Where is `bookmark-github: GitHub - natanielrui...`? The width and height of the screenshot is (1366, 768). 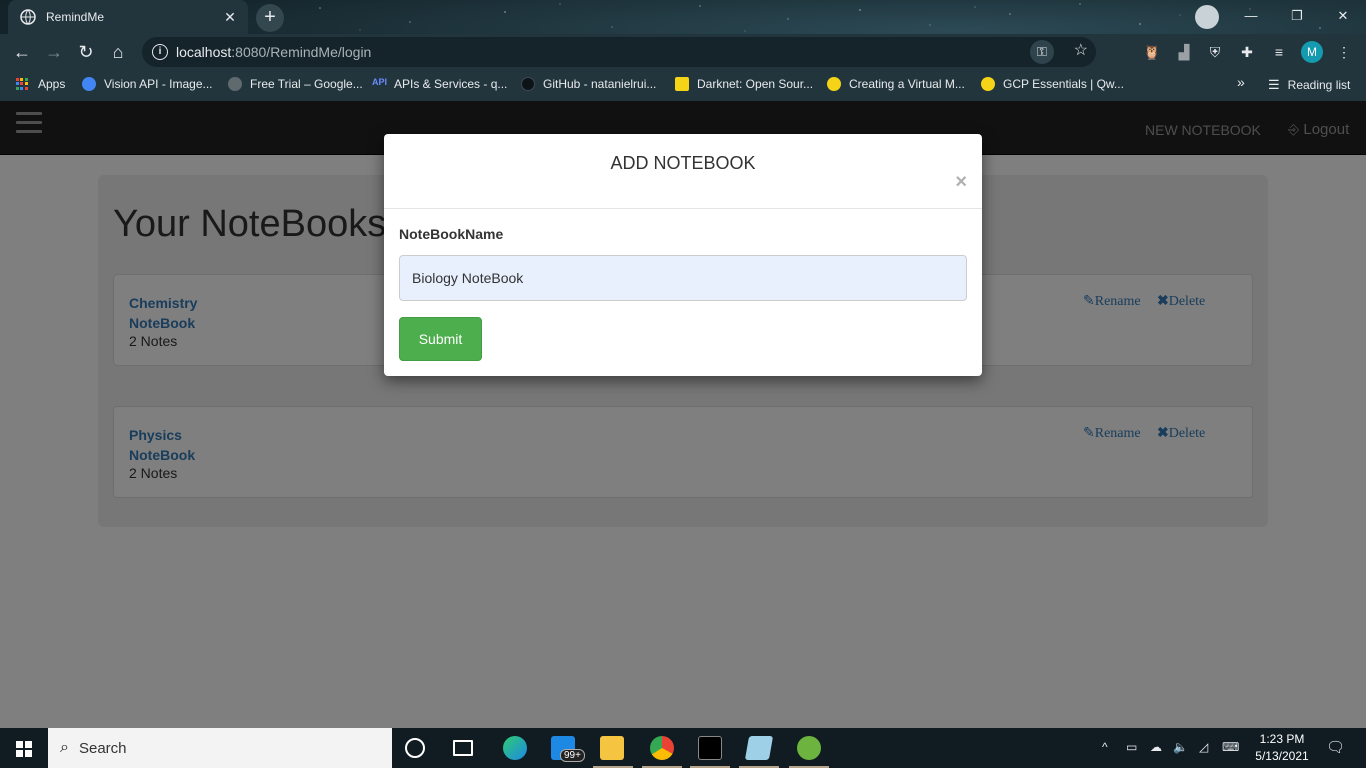 bookmark-github: GitHub - natanielrui... is located at coordinates (588, 84).